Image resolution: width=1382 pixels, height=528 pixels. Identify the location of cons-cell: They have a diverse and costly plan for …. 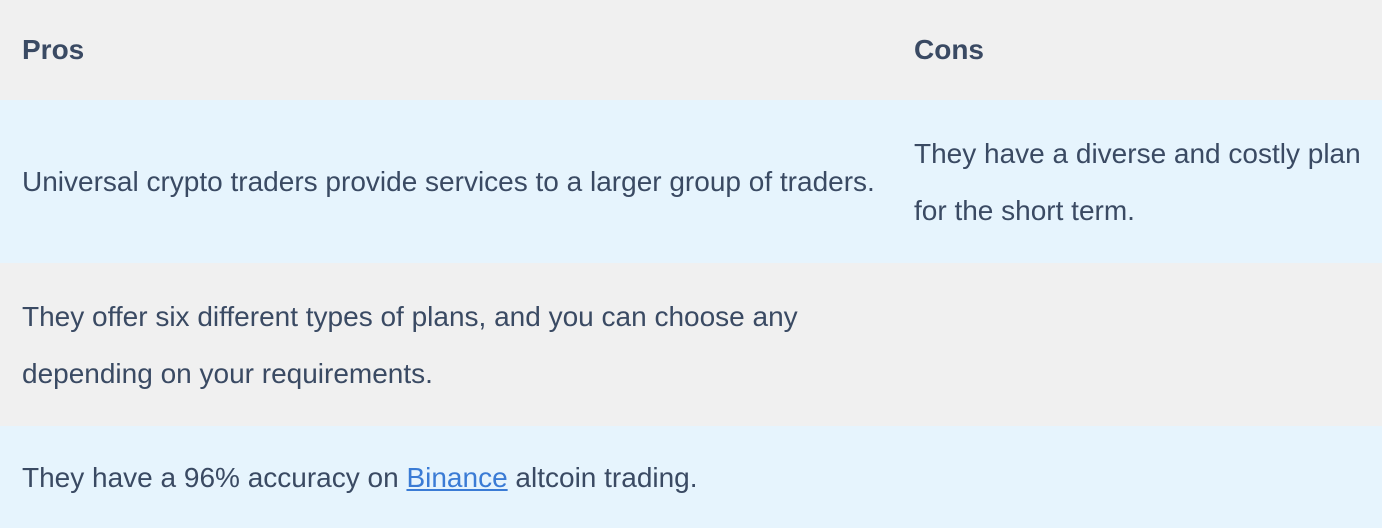
(1137, 181).